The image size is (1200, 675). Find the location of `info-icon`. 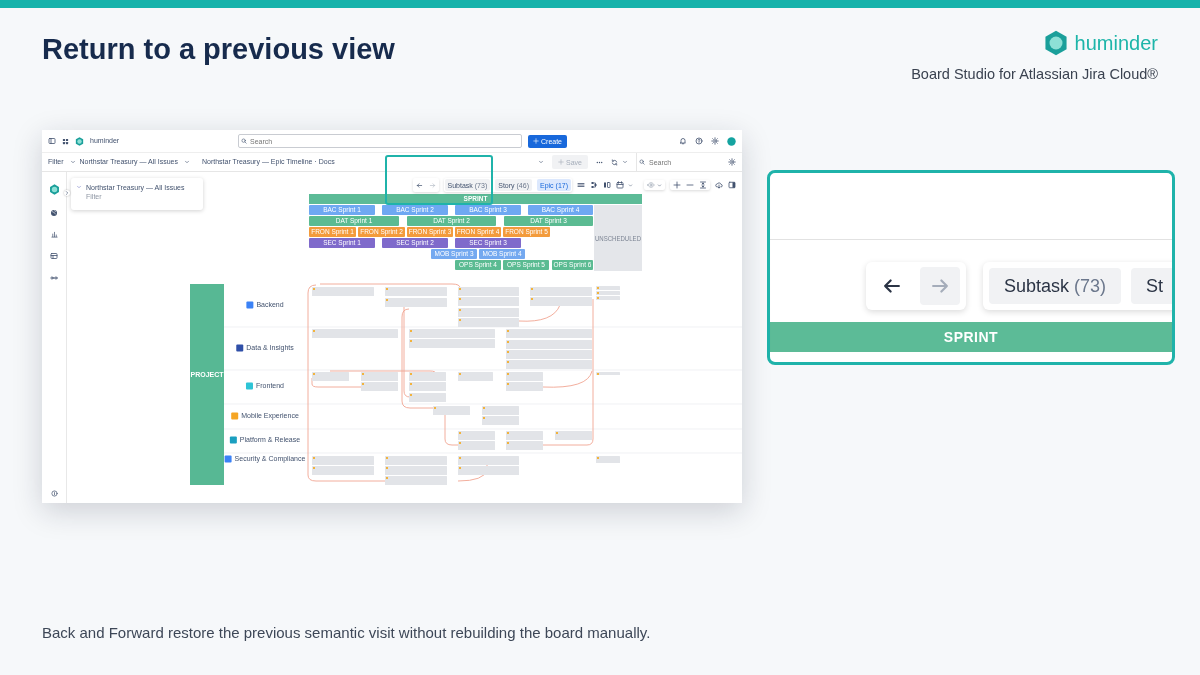

info-icon is located at coordinates (54, 493).